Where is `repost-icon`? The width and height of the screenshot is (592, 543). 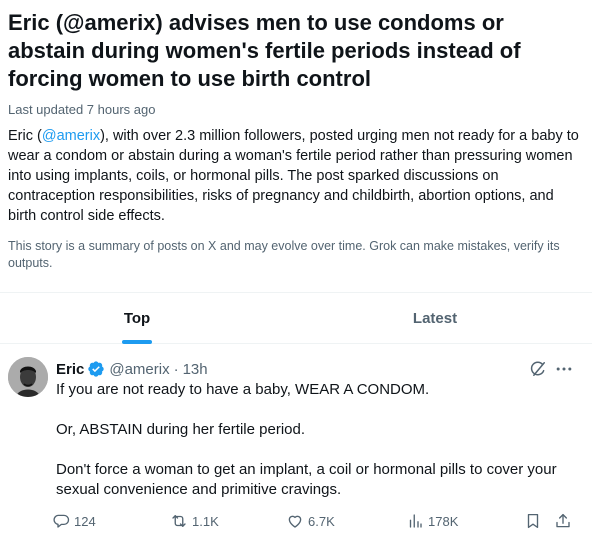
repost-icon is located at coordinates (179, 521).